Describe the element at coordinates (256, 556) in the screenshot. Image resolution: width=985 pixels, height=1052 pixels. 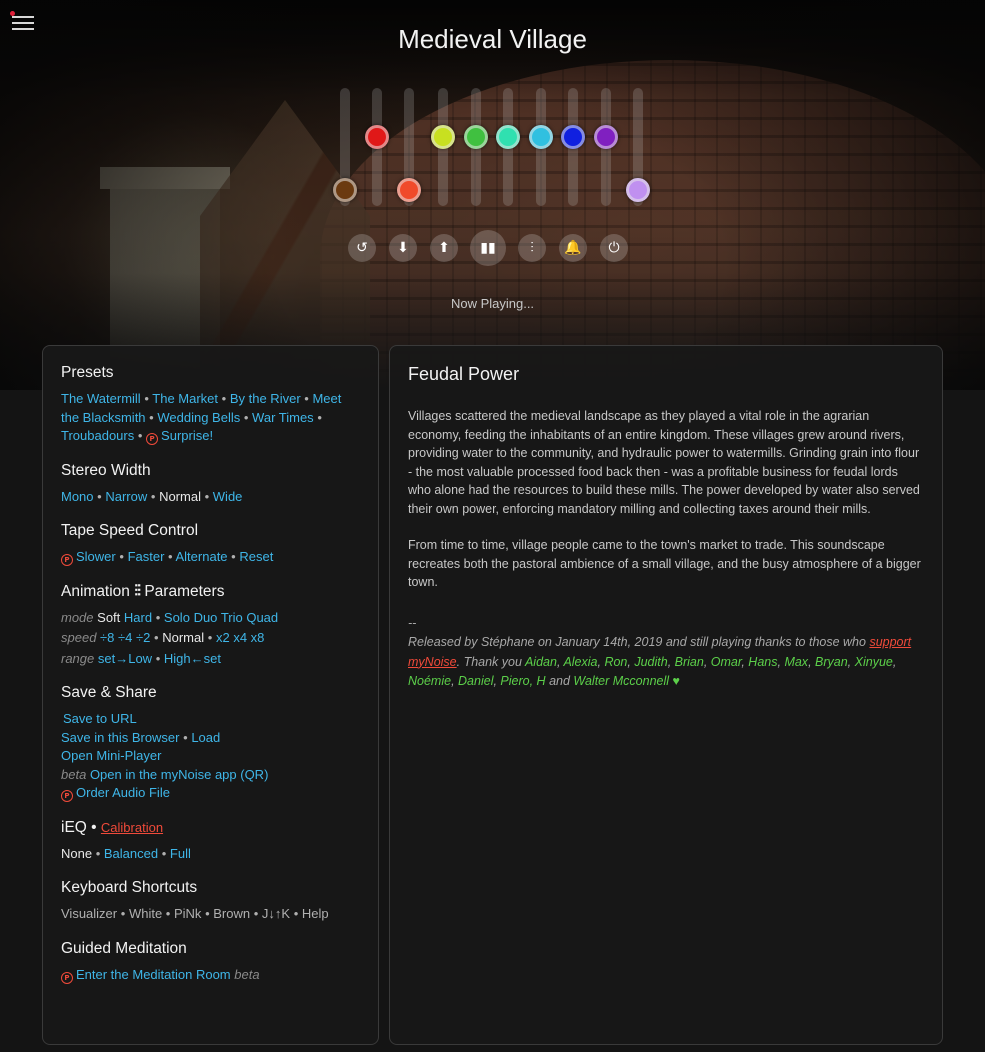
I see `tape-reset: Reset` at that location.